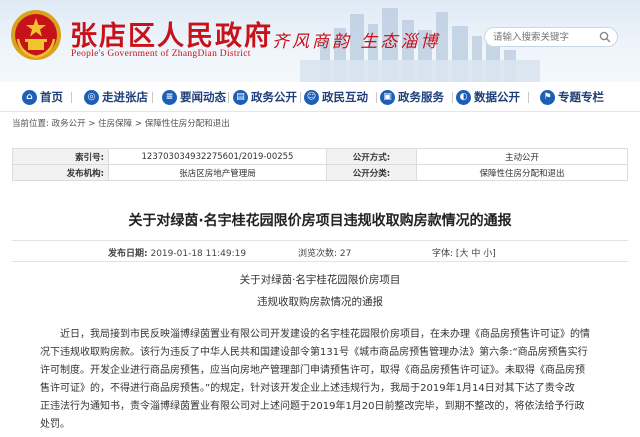  What do you see at coordinates (318, 254) in the screenshot?
I see `view-count-label: 浏览次数:` at bounding box center [318, 254].